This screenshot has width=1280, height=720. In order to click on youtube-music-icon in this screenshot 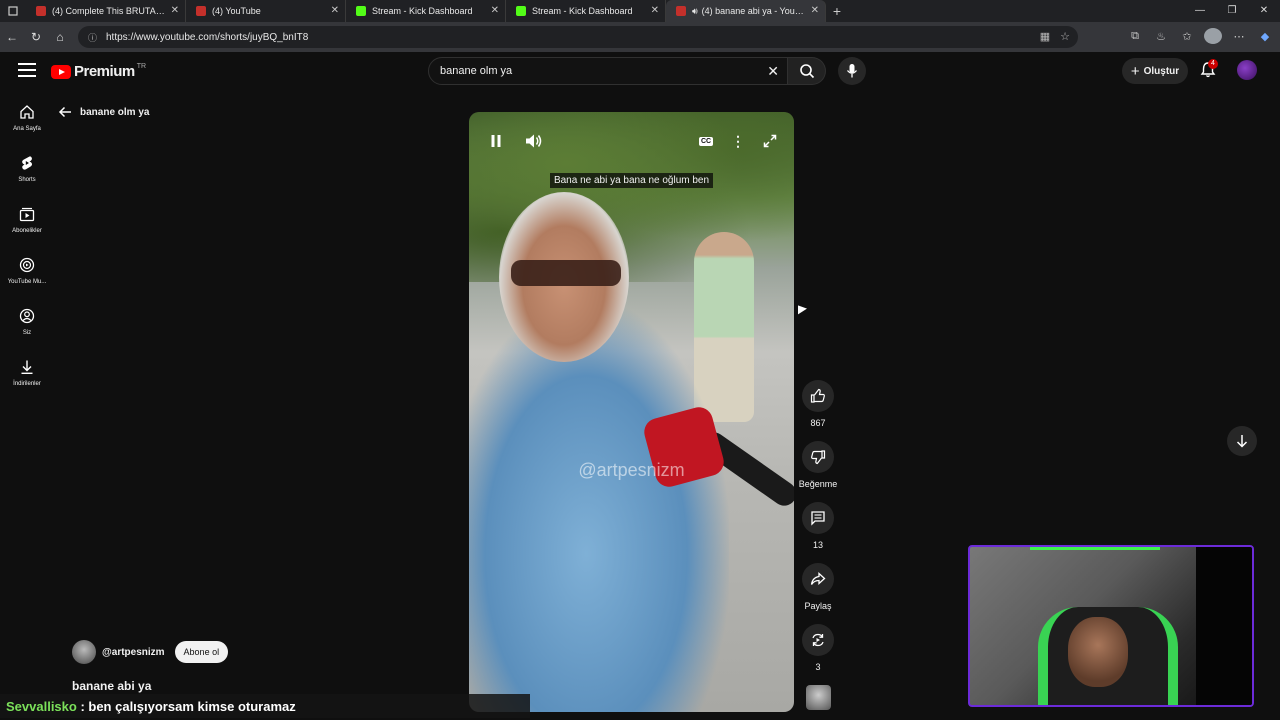, I will do `click(27, 265)`.